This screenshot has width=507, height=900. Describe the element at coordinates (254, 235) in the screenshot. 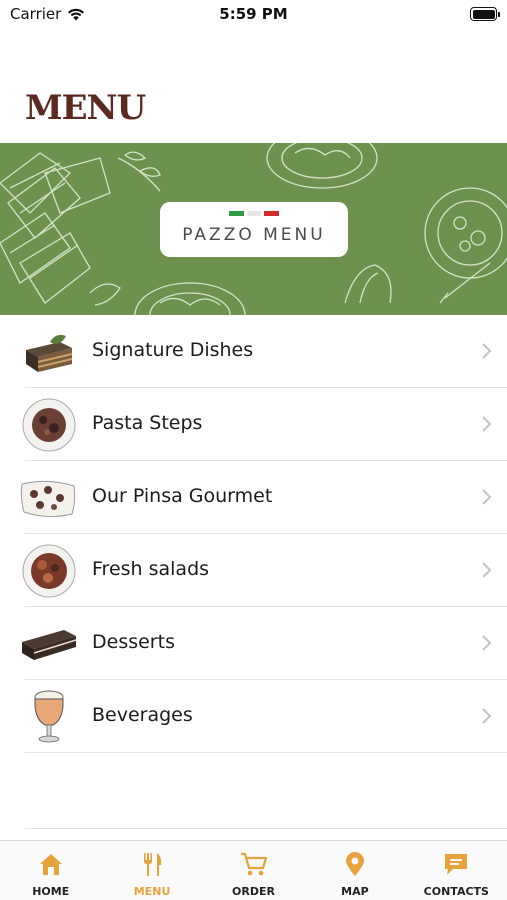

I see `banner-title: PAZZO MENU` at that location.